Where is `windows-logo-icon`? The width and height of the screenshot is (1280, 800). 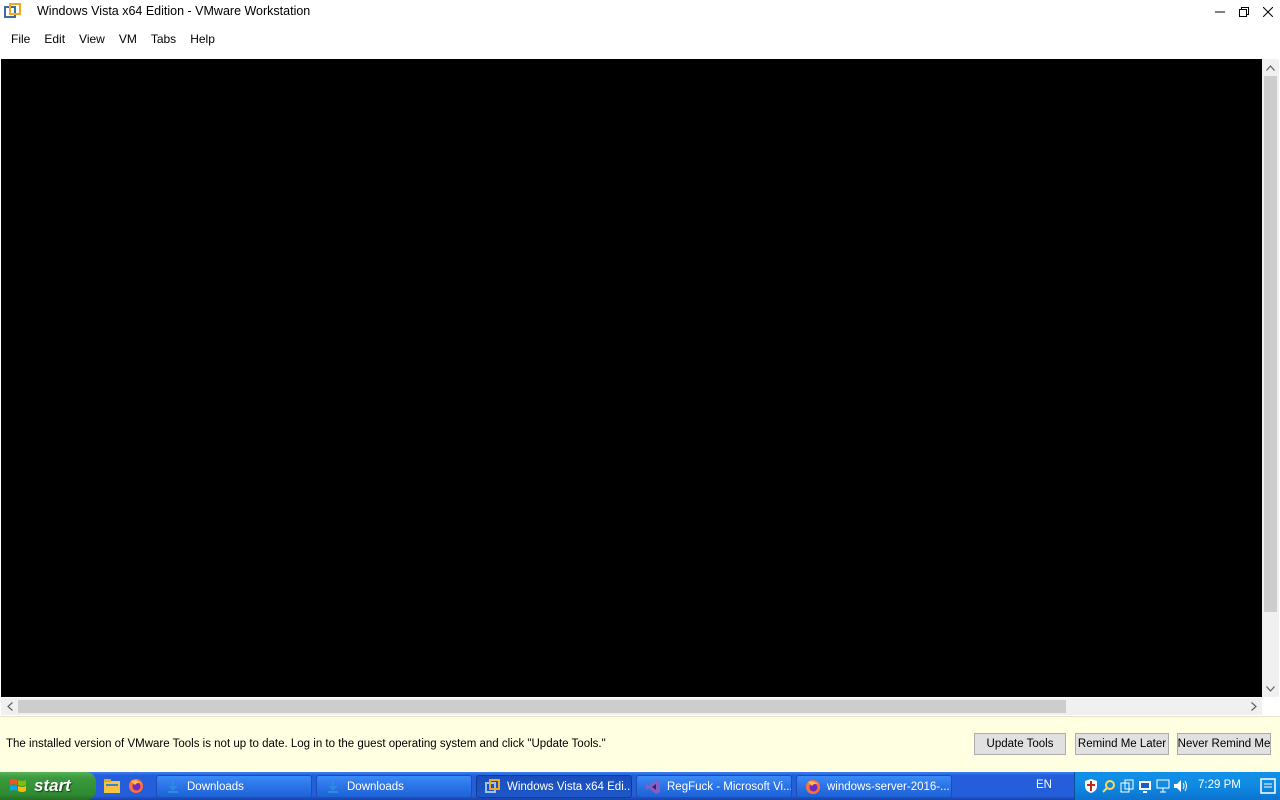
windows-logo-icon is located at coordinates (18, 785).